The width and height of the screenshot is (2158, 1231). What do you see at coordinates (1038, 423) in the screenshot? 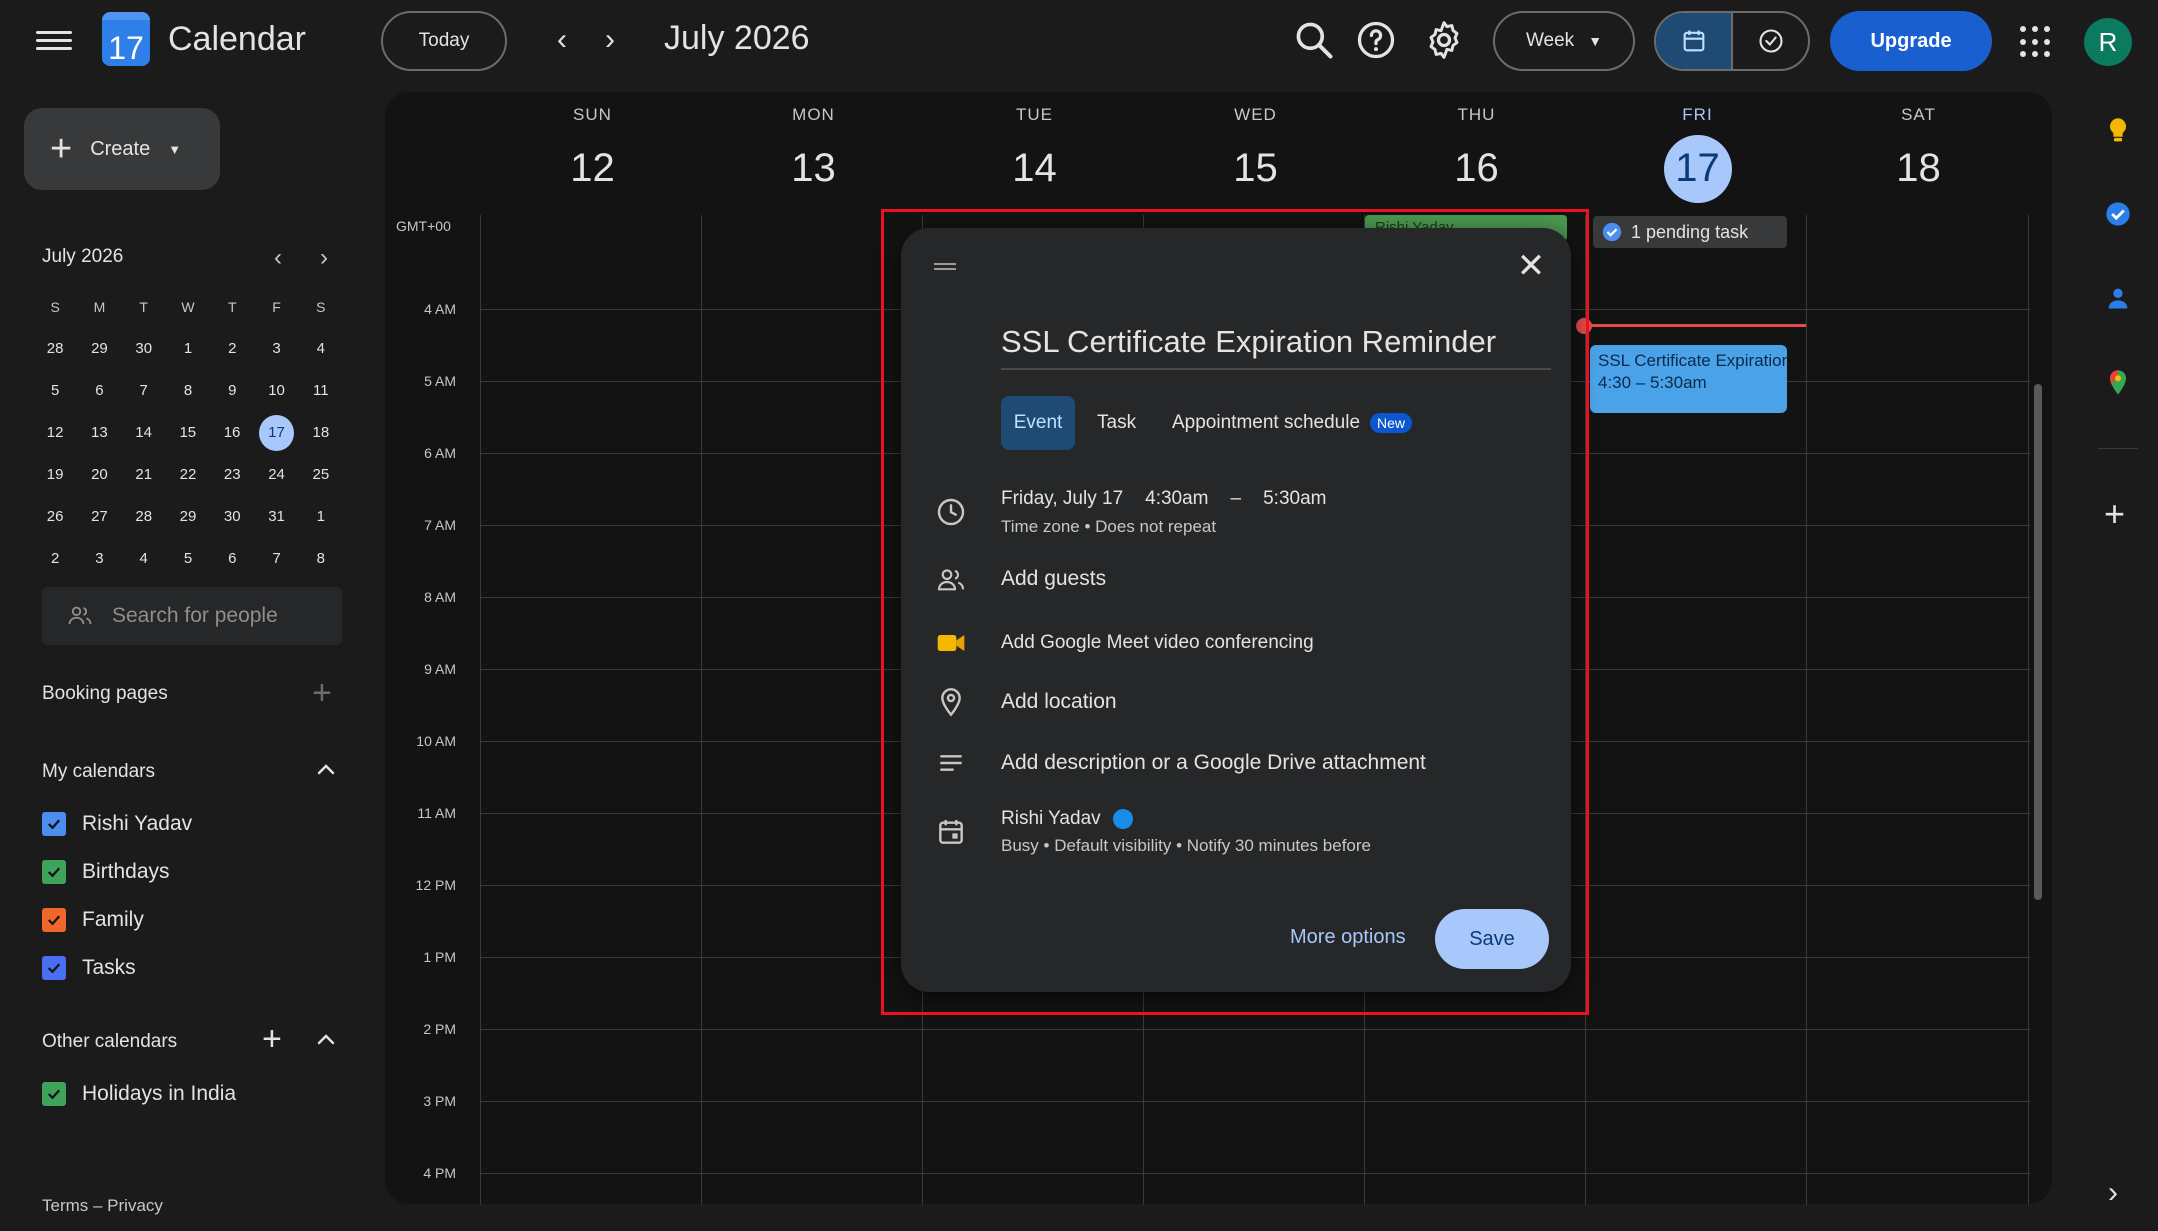
I see `tab-event: Event` at bounding box center [1038, 423].